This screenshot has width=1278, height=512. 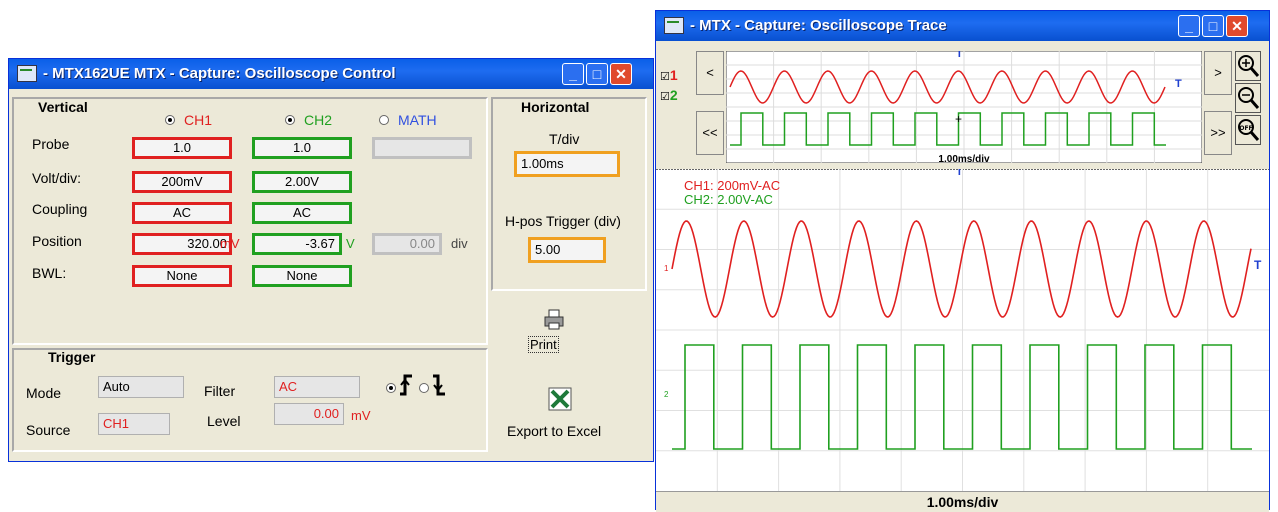 I want to click on filter-label: Filter, so click(x=220, y=391).